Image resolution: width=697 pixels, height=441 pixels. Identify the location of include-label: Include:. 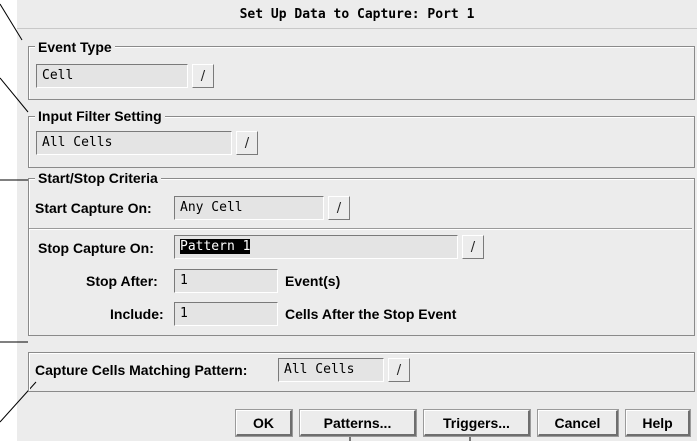
(137, 314).